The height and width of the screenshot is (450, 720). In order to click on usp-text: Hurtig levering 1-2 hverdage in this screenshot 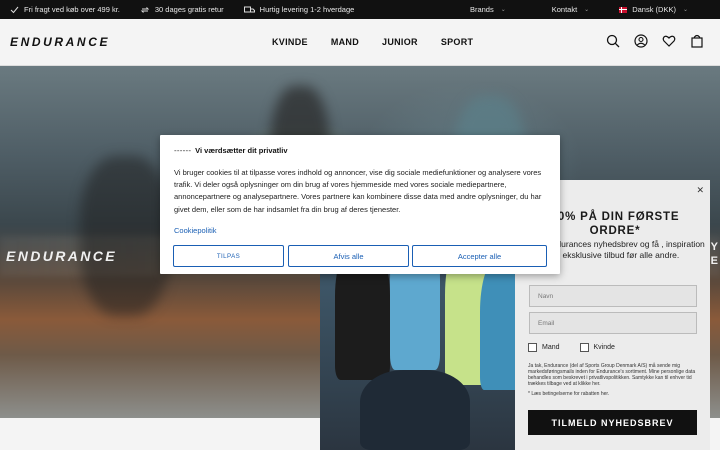, I will do `click(307, 9)`.